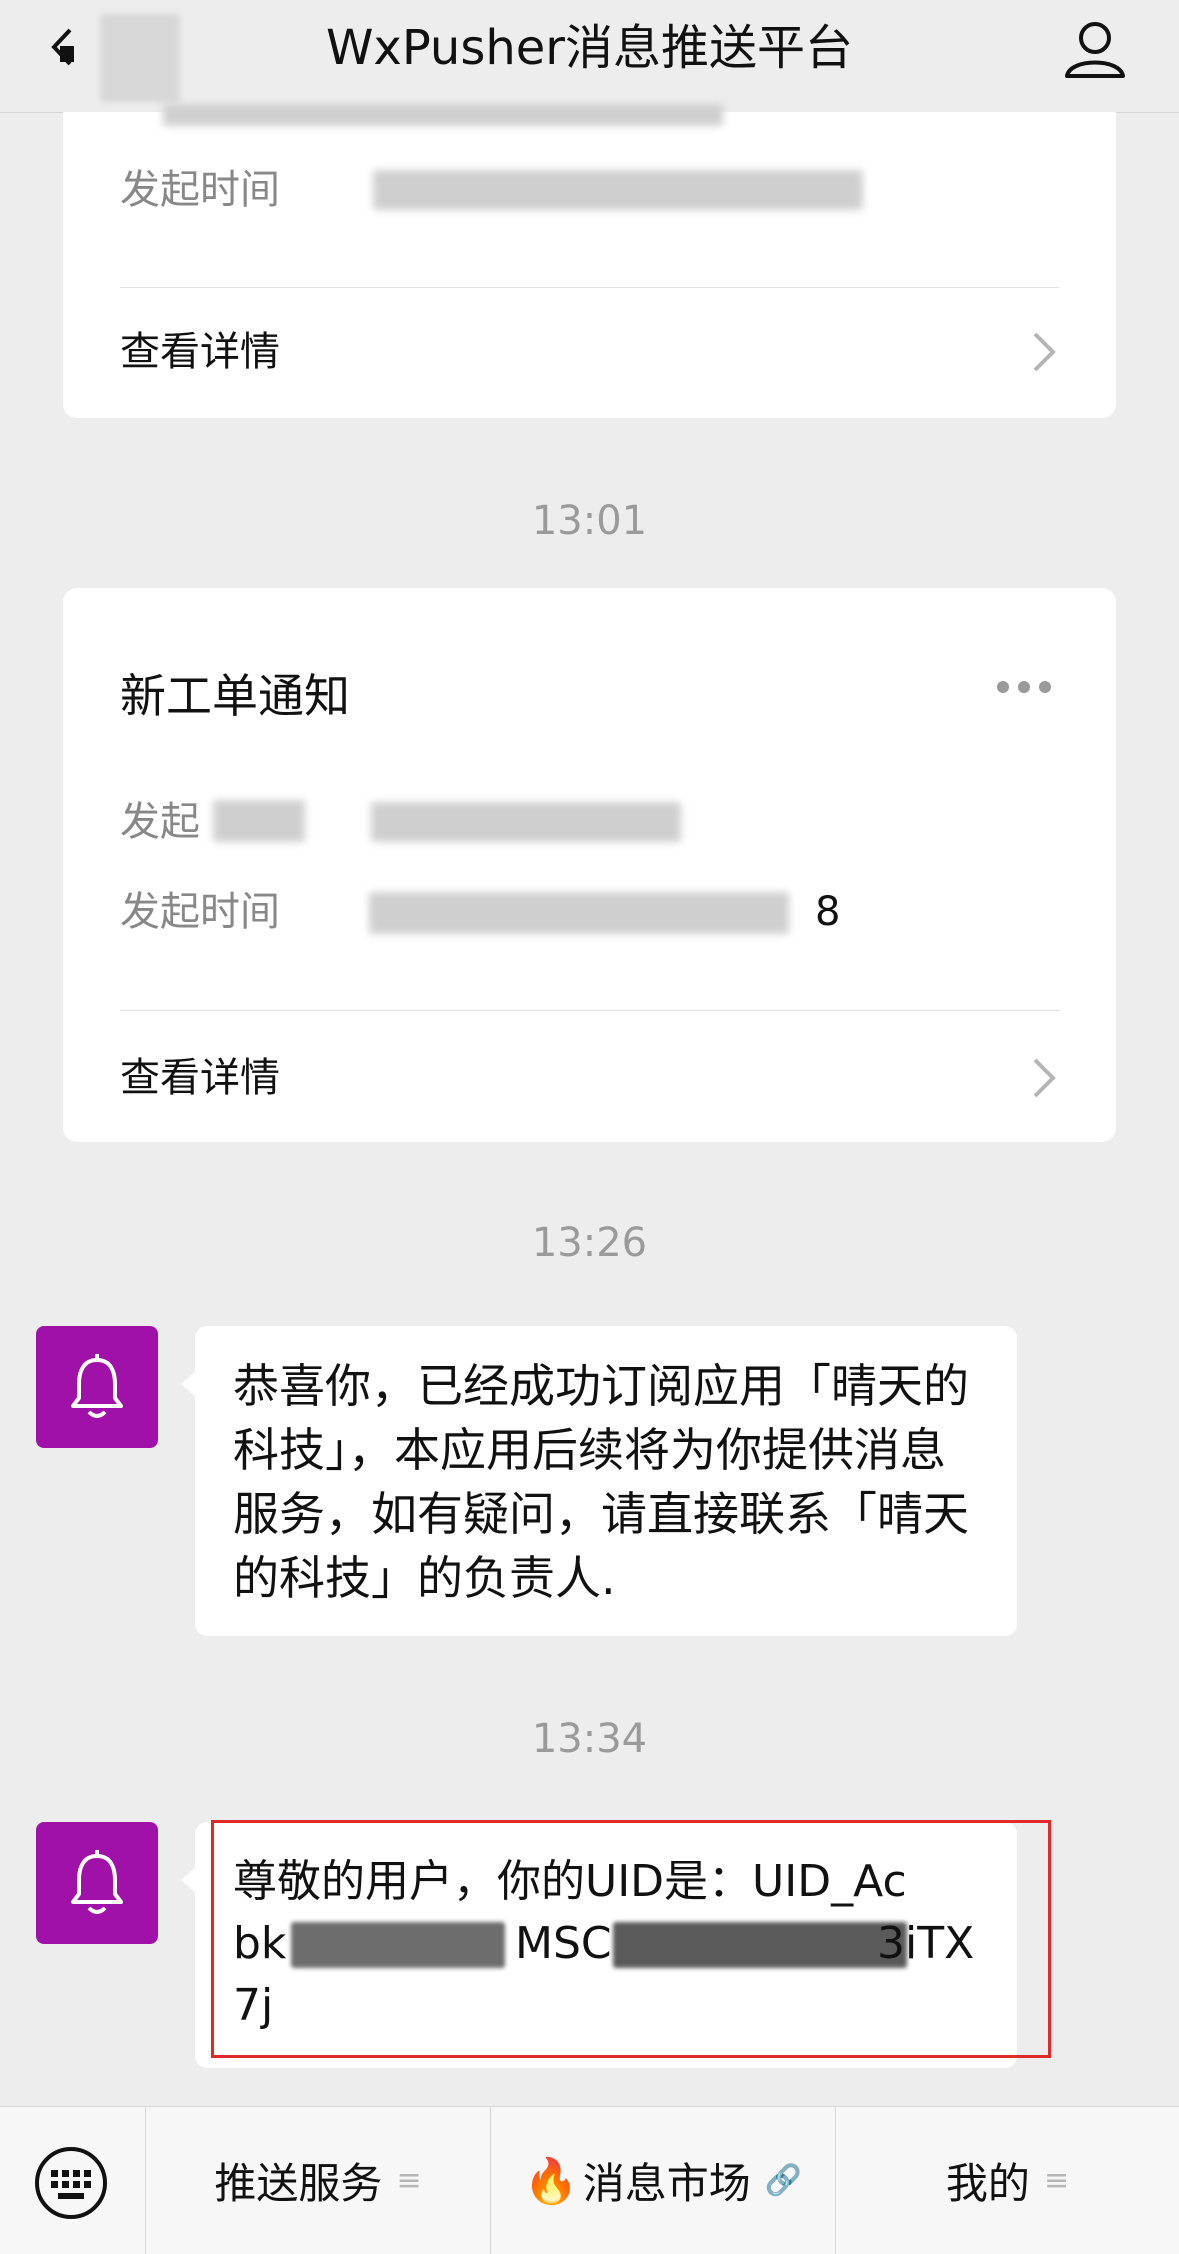  I want to click on timestamp: 13:26, so click(589, 1243).